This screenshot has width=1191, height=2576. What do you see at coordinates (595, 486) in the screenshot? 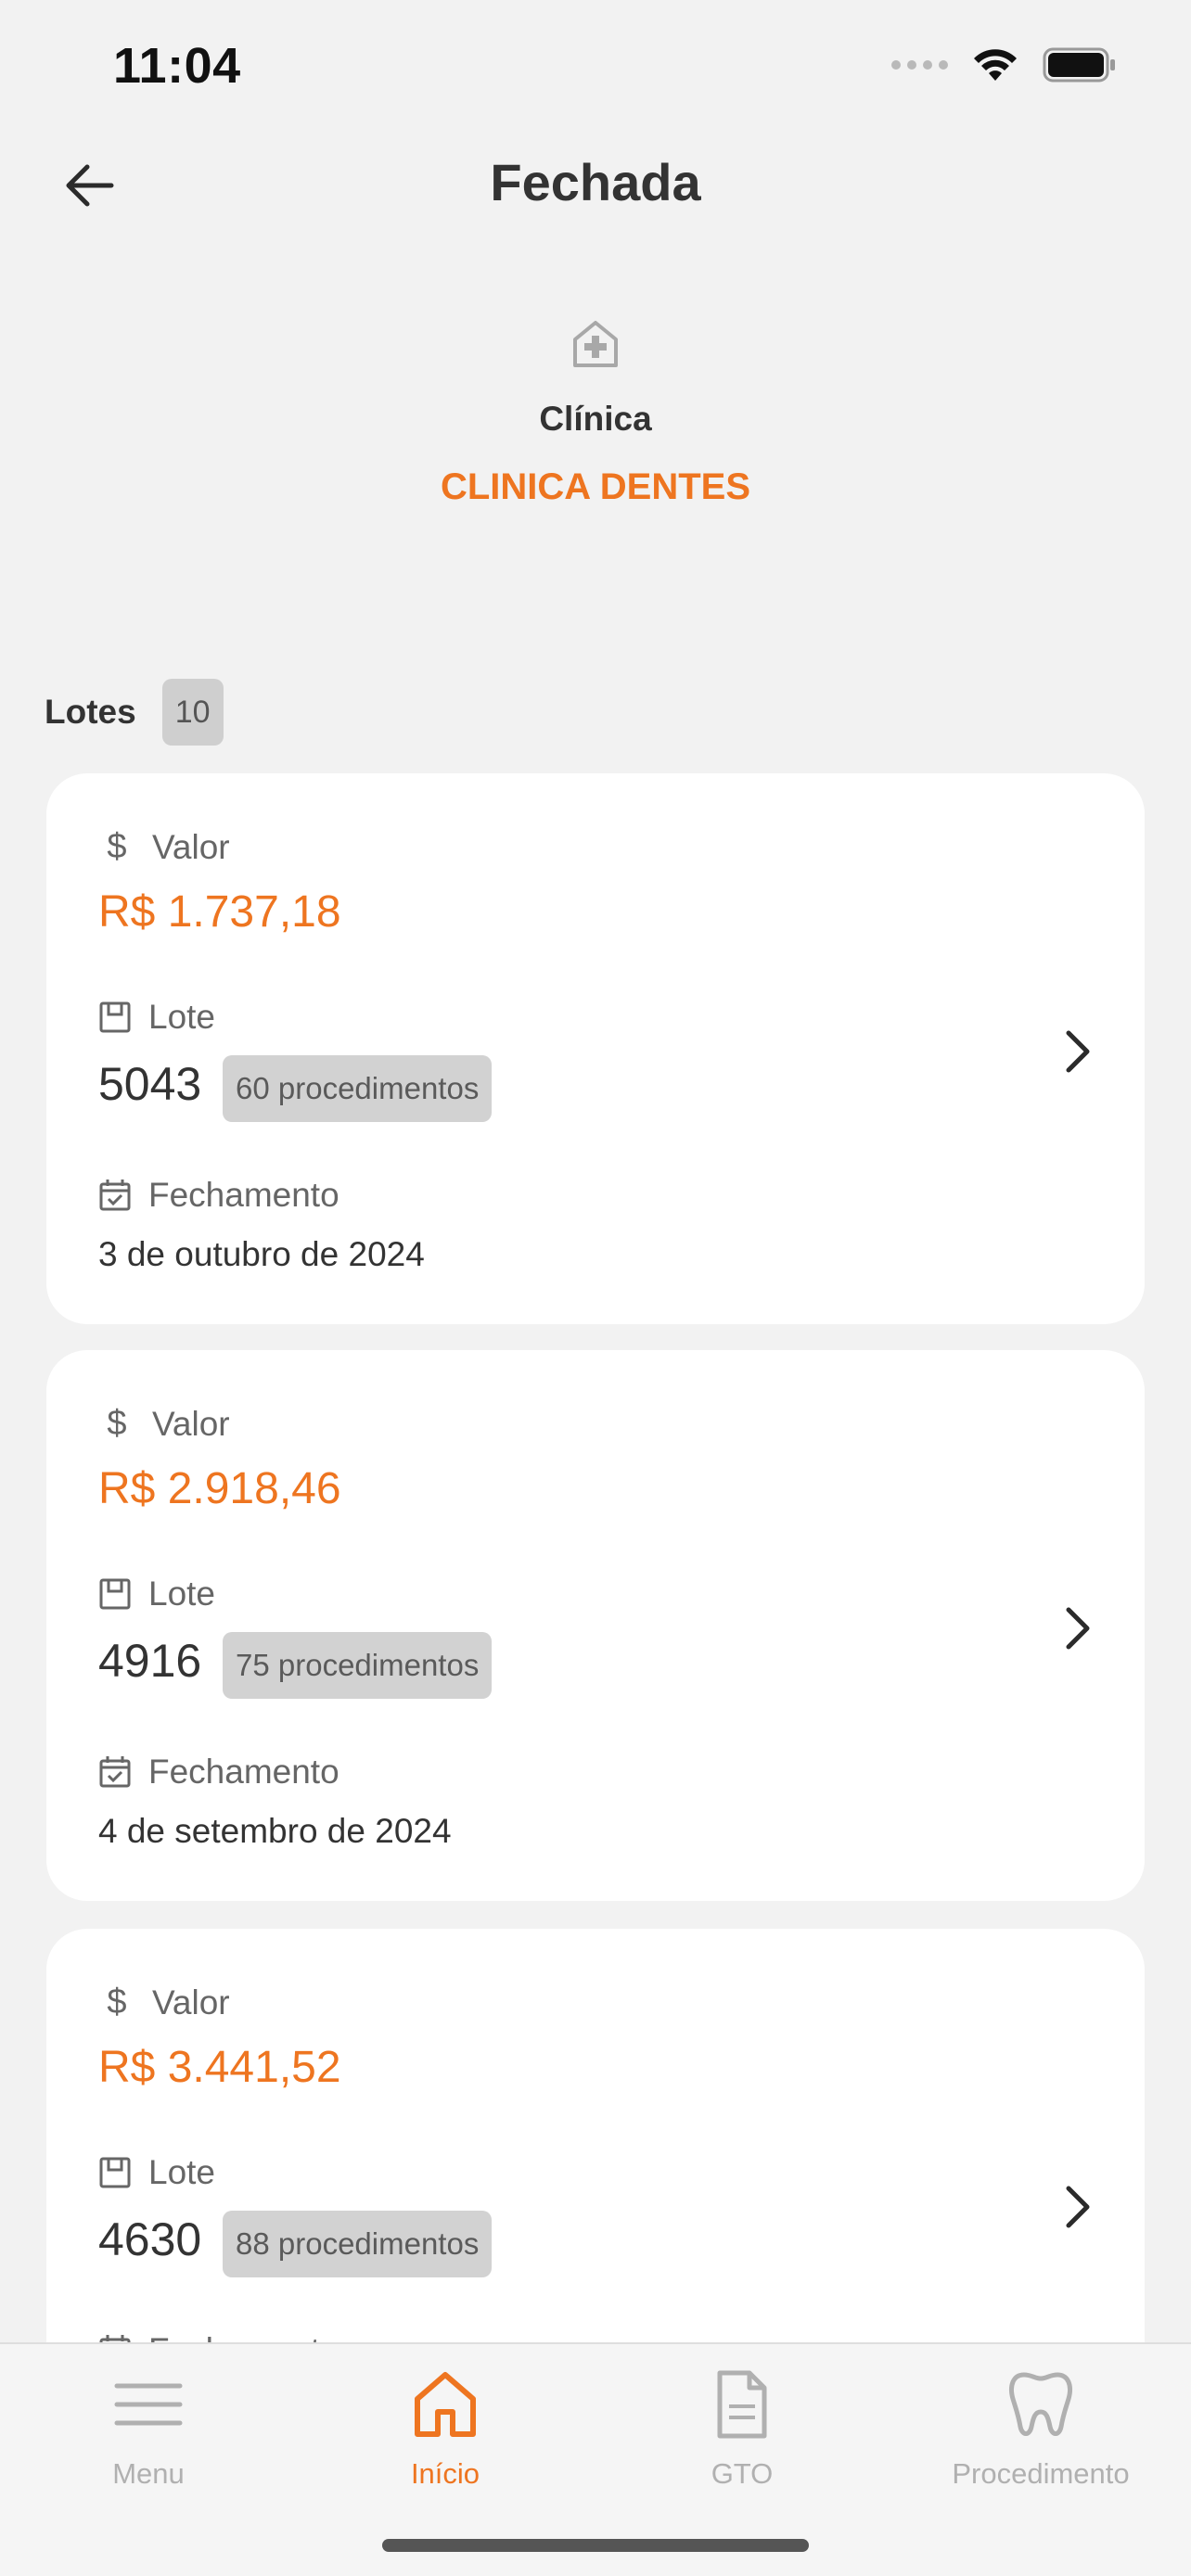
I see `clinic-name: CLINICA DENTES` at bounding box center [595, 486].